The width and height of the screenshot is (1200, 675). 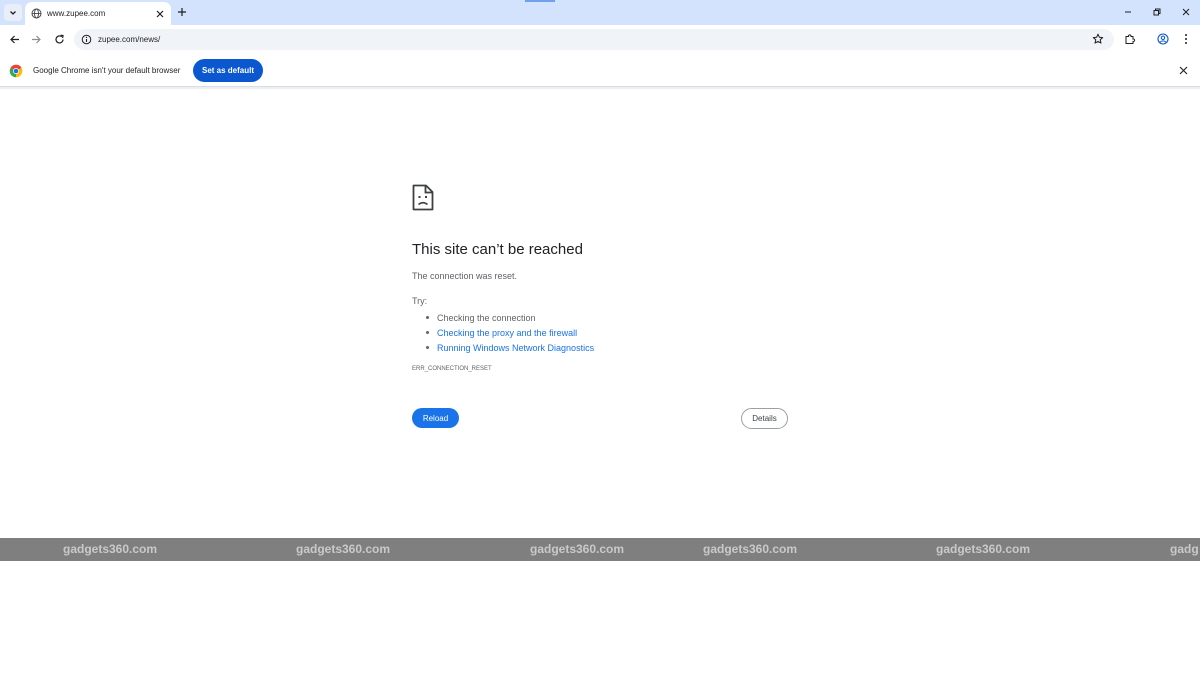 What do you see at coordinates (1183, 70) in the screenshot?
I see `infobar-close-icon` at bounding box center [1183, 70].